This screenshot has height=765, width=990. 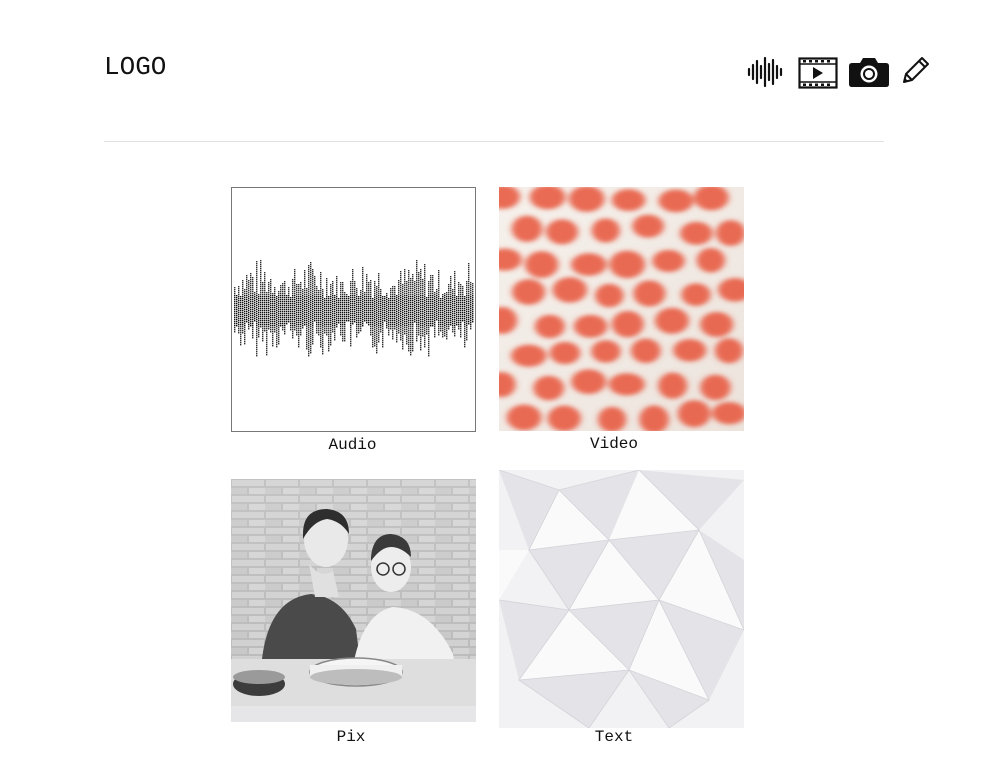 I want to click on pix-thumbnail, so click(x=353, y=600).